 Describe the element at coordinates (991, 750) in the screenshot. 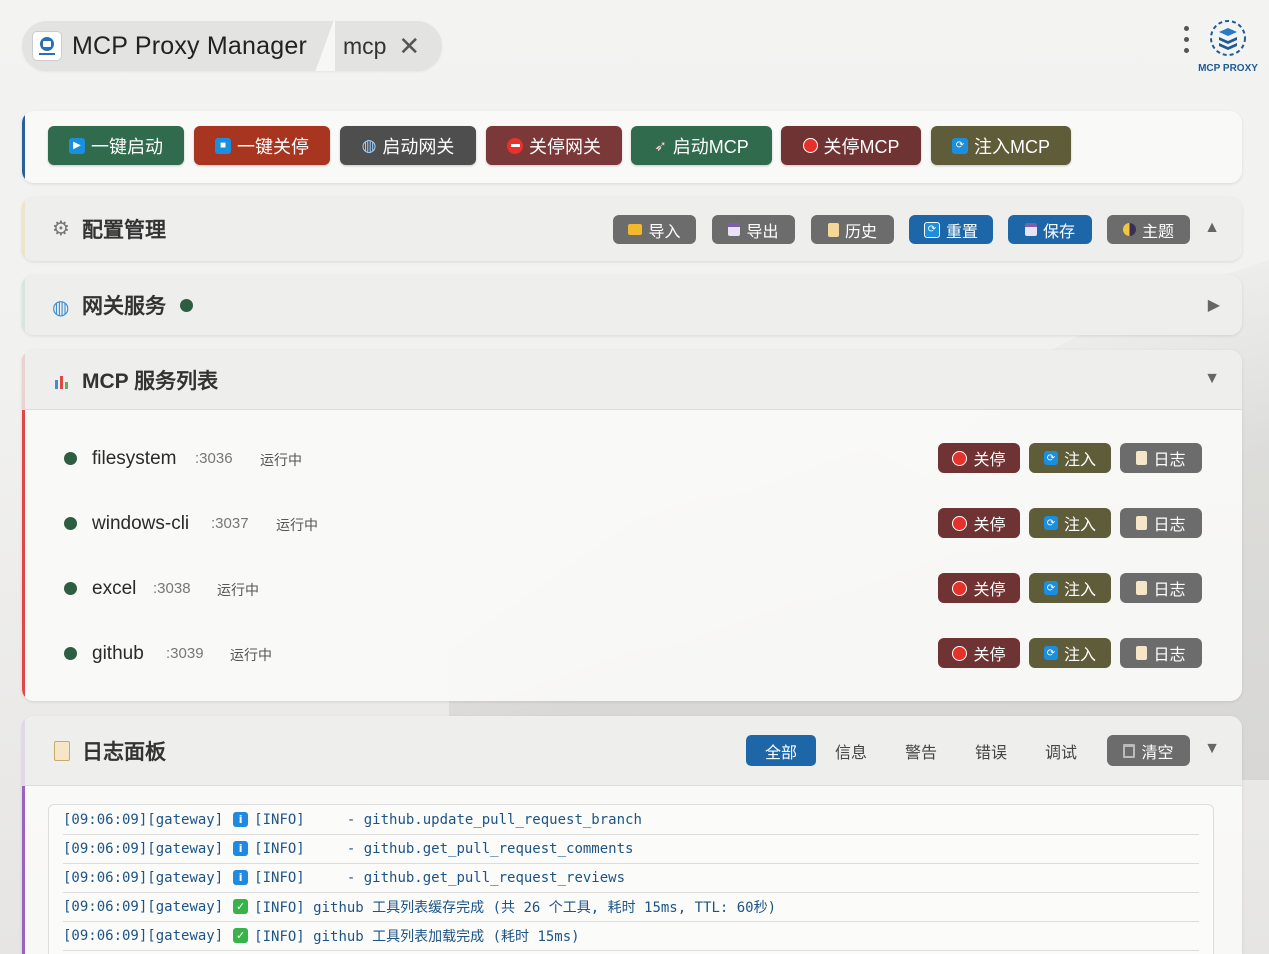

I see `filter-error: 错误` at that location.